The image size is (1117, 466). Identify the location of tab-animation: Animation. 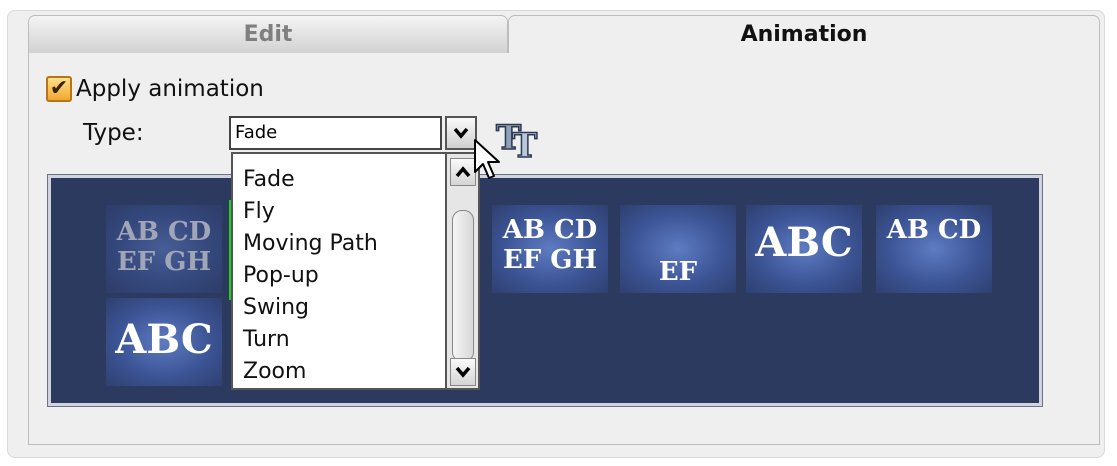
(804, 34).